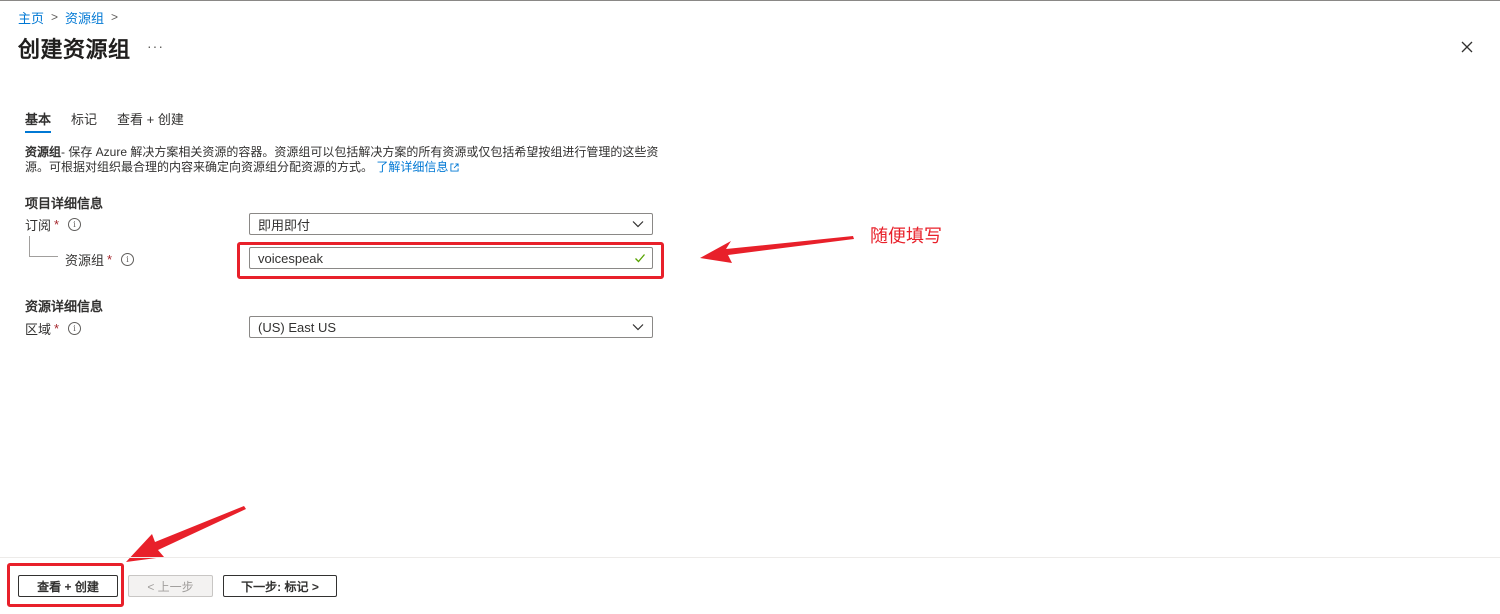 Image resolution: width=1500 pixels, height=614 pixels. Describe the element at coordinates (750, 0) in the screenshot. I see `top-border` at that location.